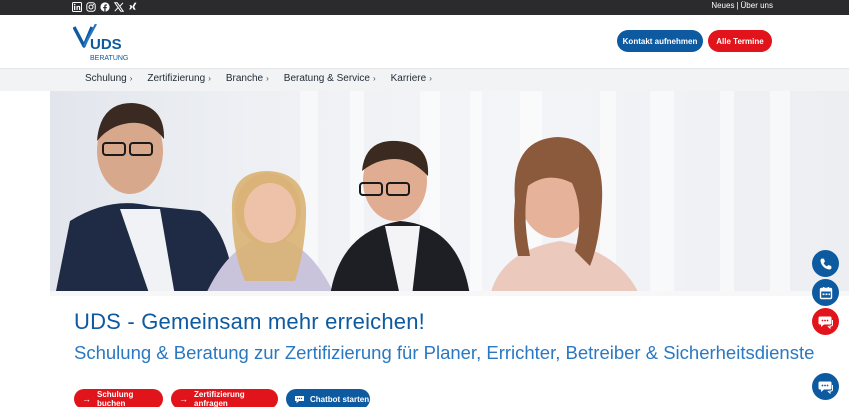  Describe the element at coordinates (244, 78) in the screenshot. I see `nav-item-label: Branche` at that location.